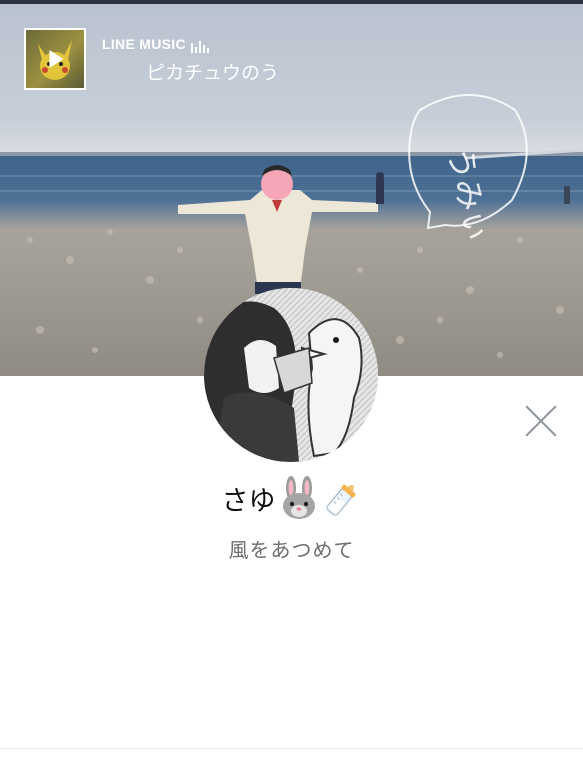  What do you see at coordinates (291, 2) in the screenshot?
I see `window-top-edge` at bounding box center [291, 2].